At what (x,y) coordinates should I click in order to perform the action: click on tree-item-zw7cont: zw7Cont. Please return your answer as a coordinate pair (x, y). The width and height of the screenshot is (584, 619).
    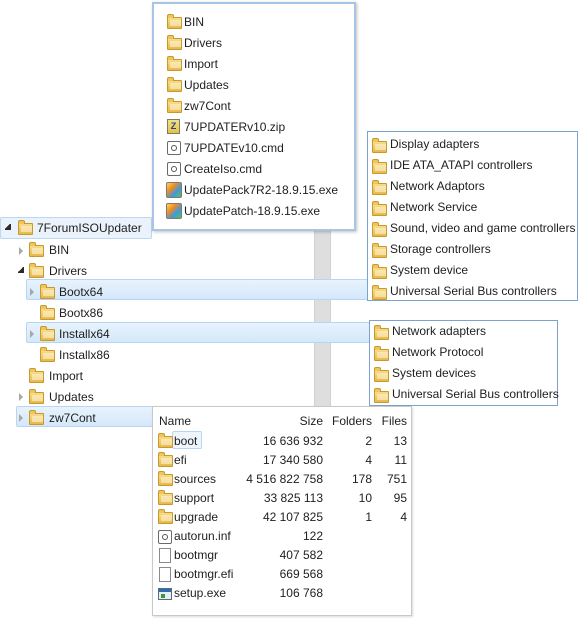
    Looking at the image, I should click on (72, 418).